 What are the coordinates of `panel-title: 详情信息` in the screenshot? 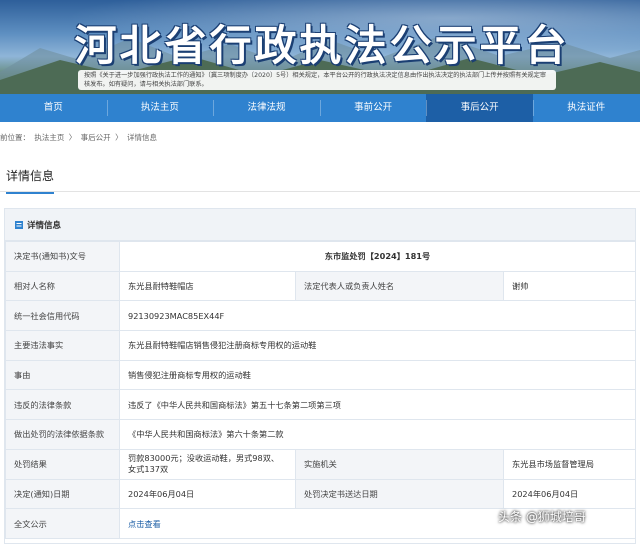 It's located at (44, 226).